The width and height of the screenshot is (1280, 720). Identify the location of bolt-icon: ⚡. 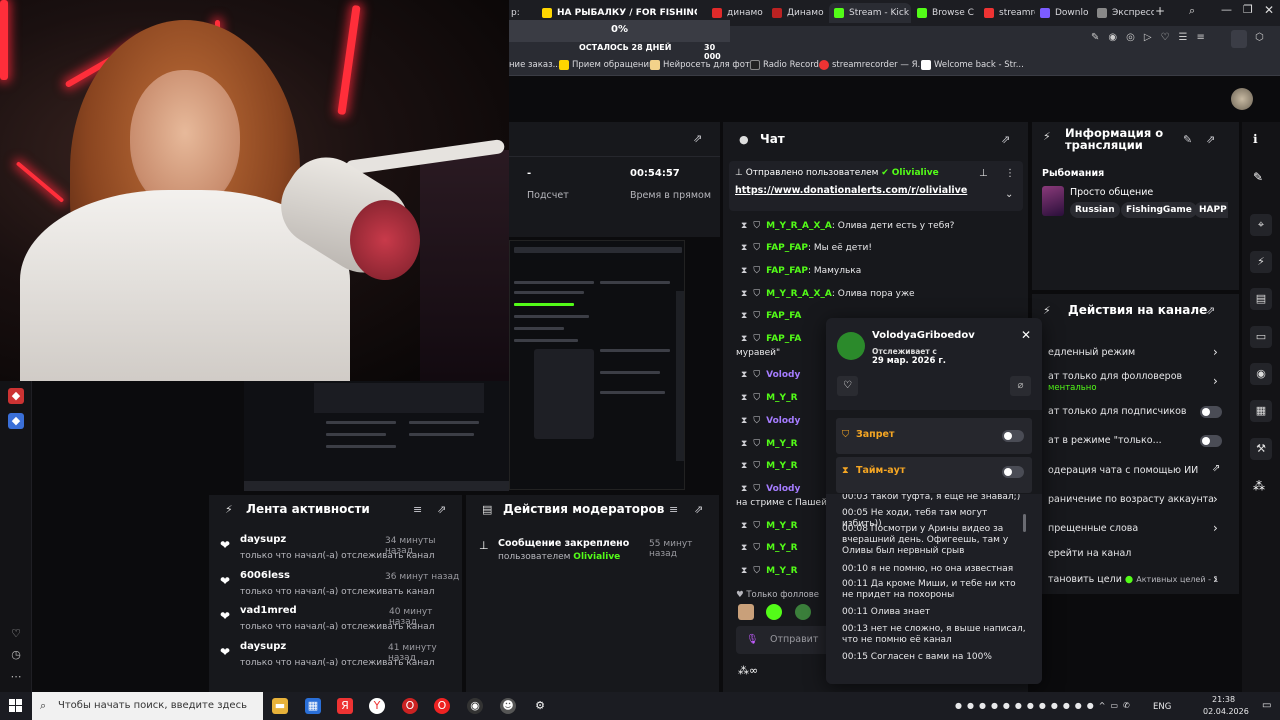
(1261, 262).